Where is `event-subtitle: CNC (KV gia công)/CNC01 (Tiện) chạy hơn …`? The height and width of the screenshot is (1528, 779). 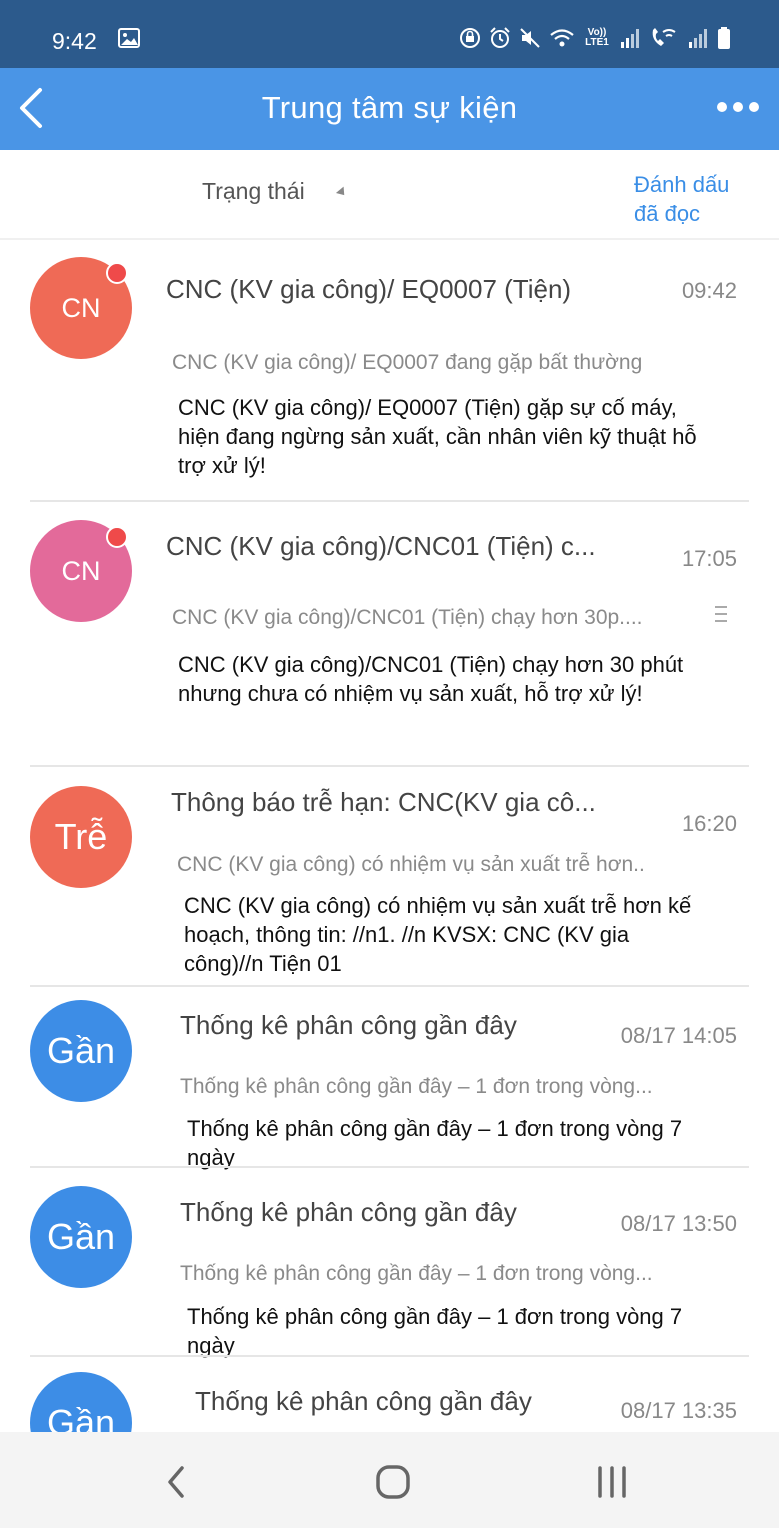
event-subtitle: CNC (KV gia công)/CNC01 (Tiện) chạy hơn … is located at coordinates (407, 617).